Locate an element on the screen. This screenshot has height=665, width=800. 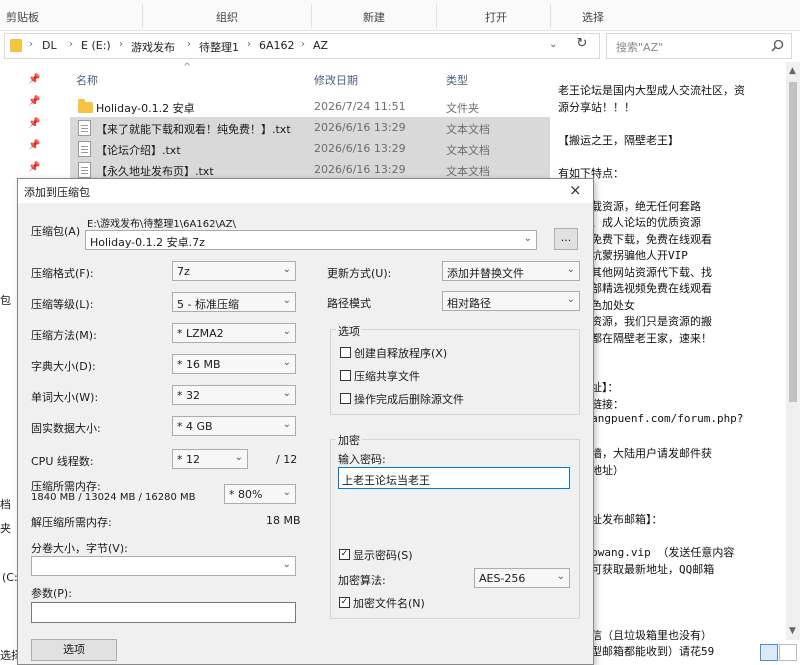
scroll-up-icon: ▲ is located at coordinates (792, 71).